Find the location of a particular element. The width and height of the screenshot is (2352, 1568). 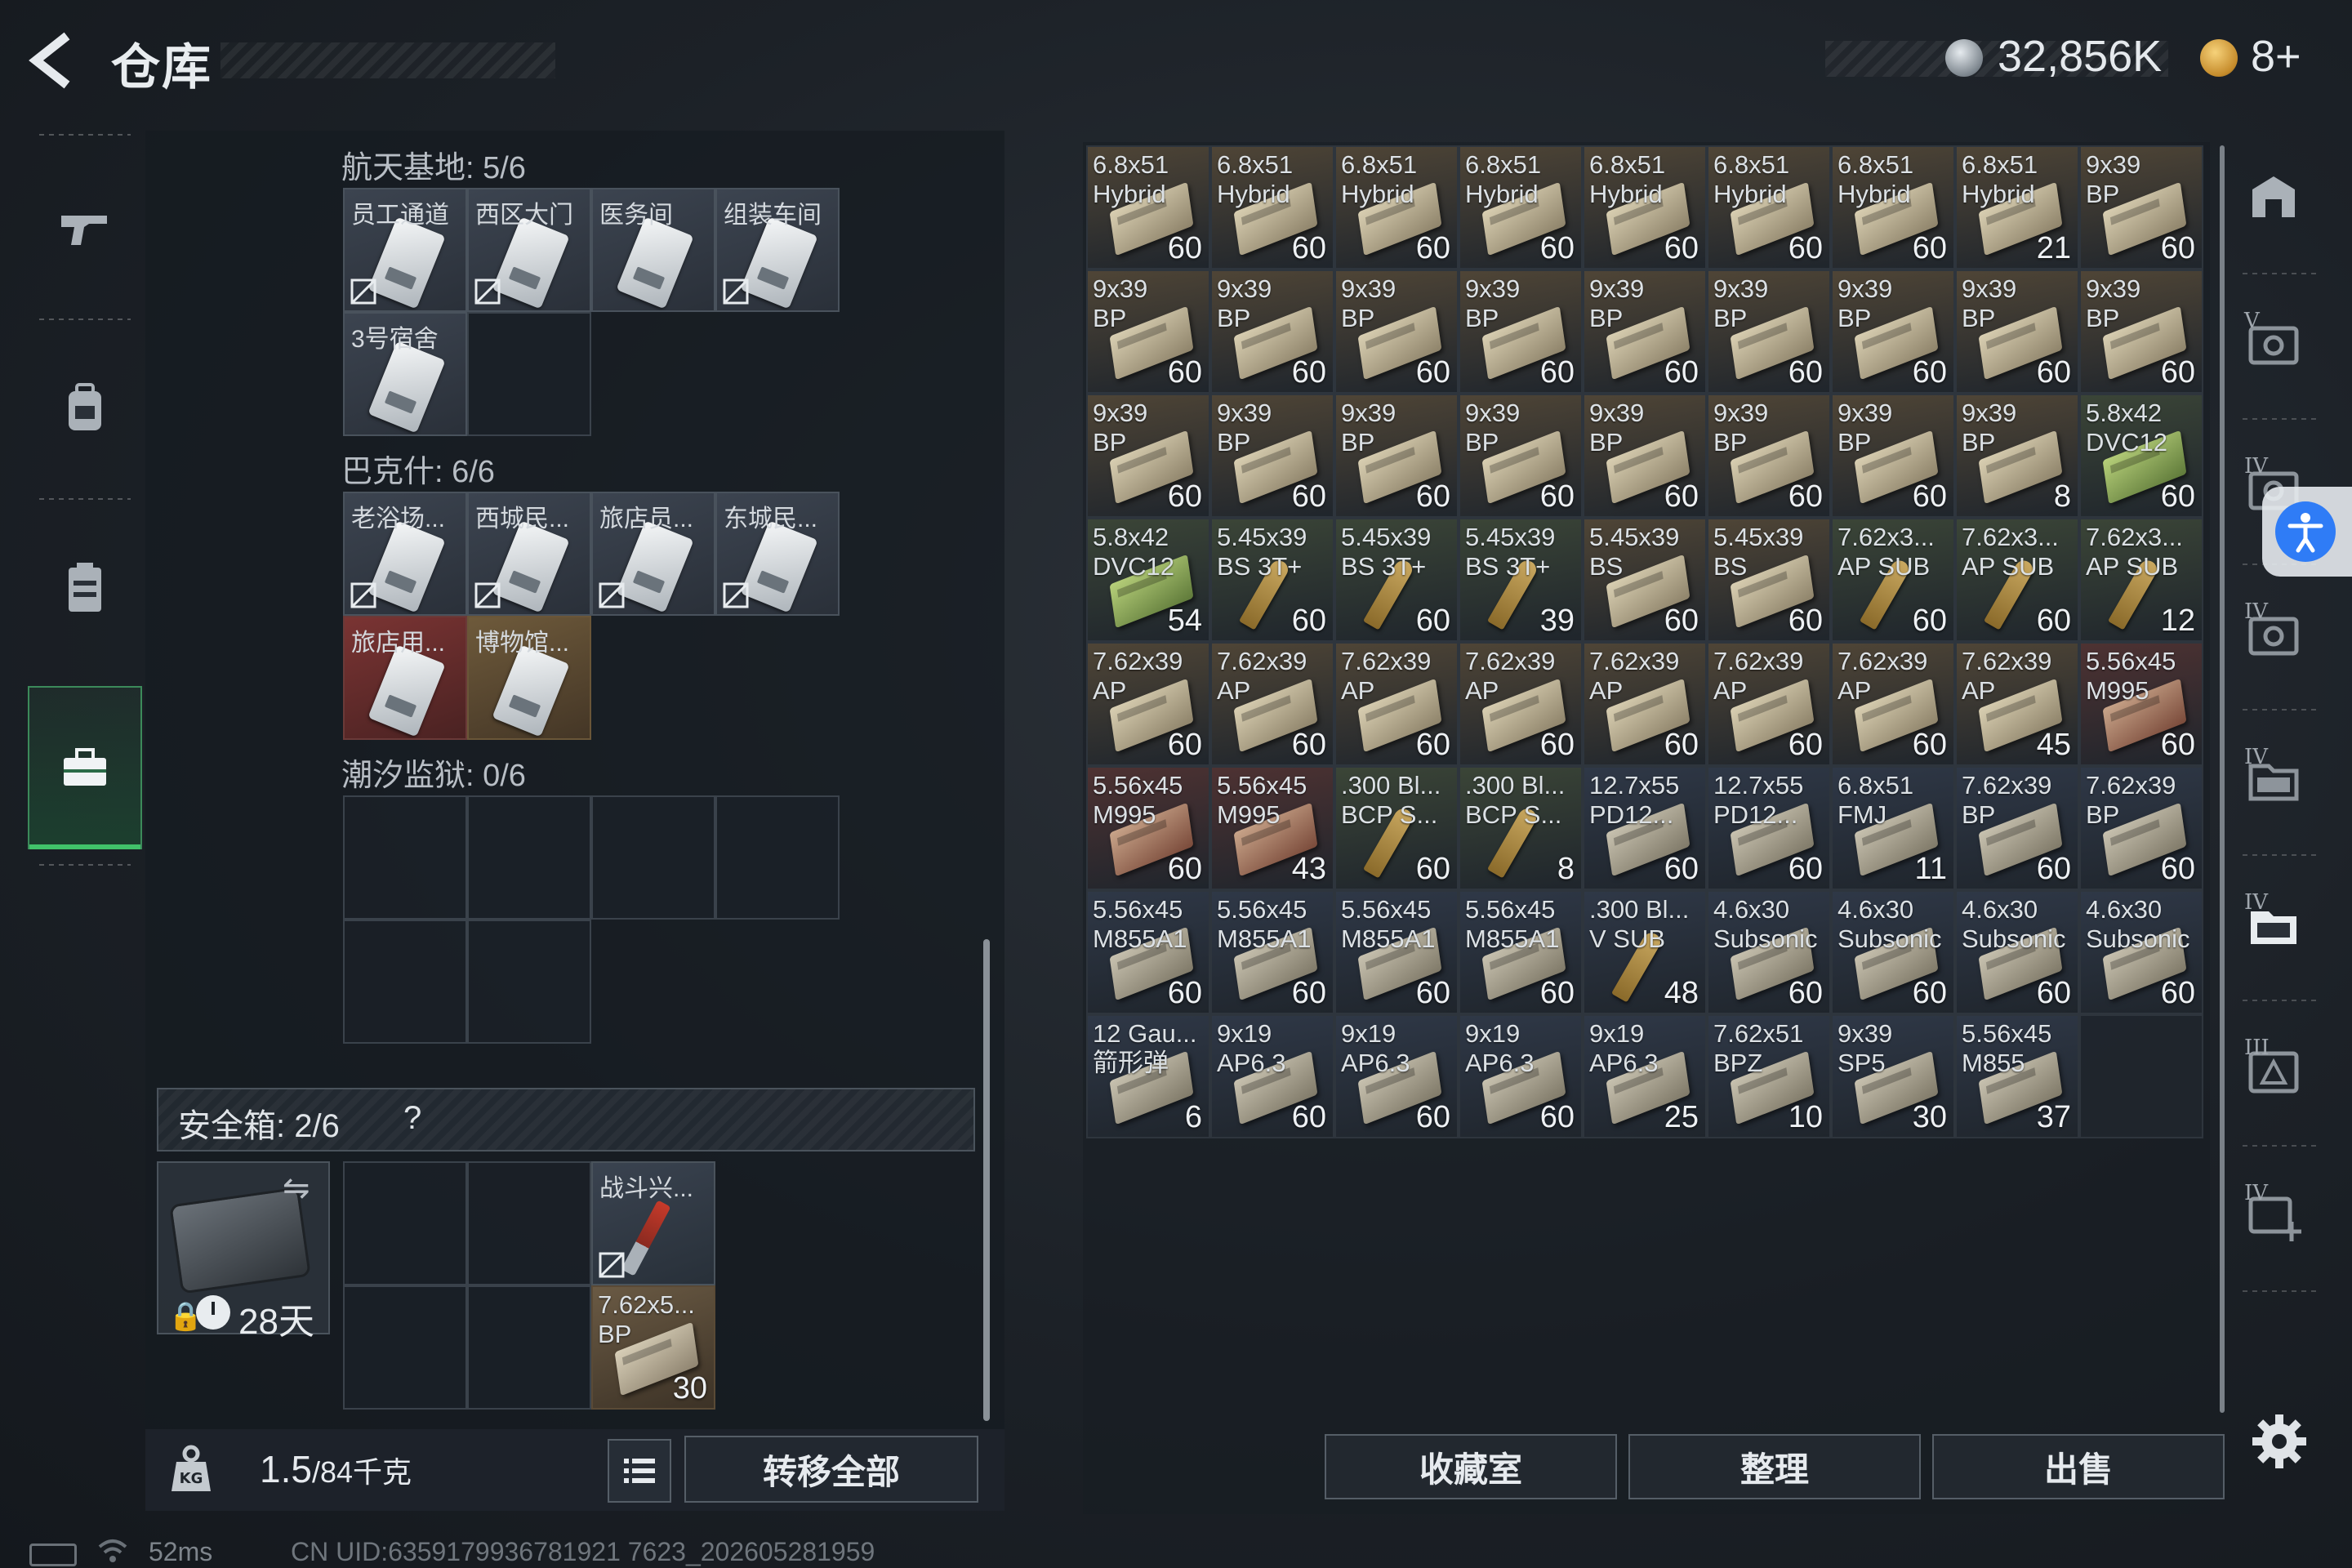

ammo-item: .300 Bl... BCP S... 60 is located at coordinates (1396, 828).